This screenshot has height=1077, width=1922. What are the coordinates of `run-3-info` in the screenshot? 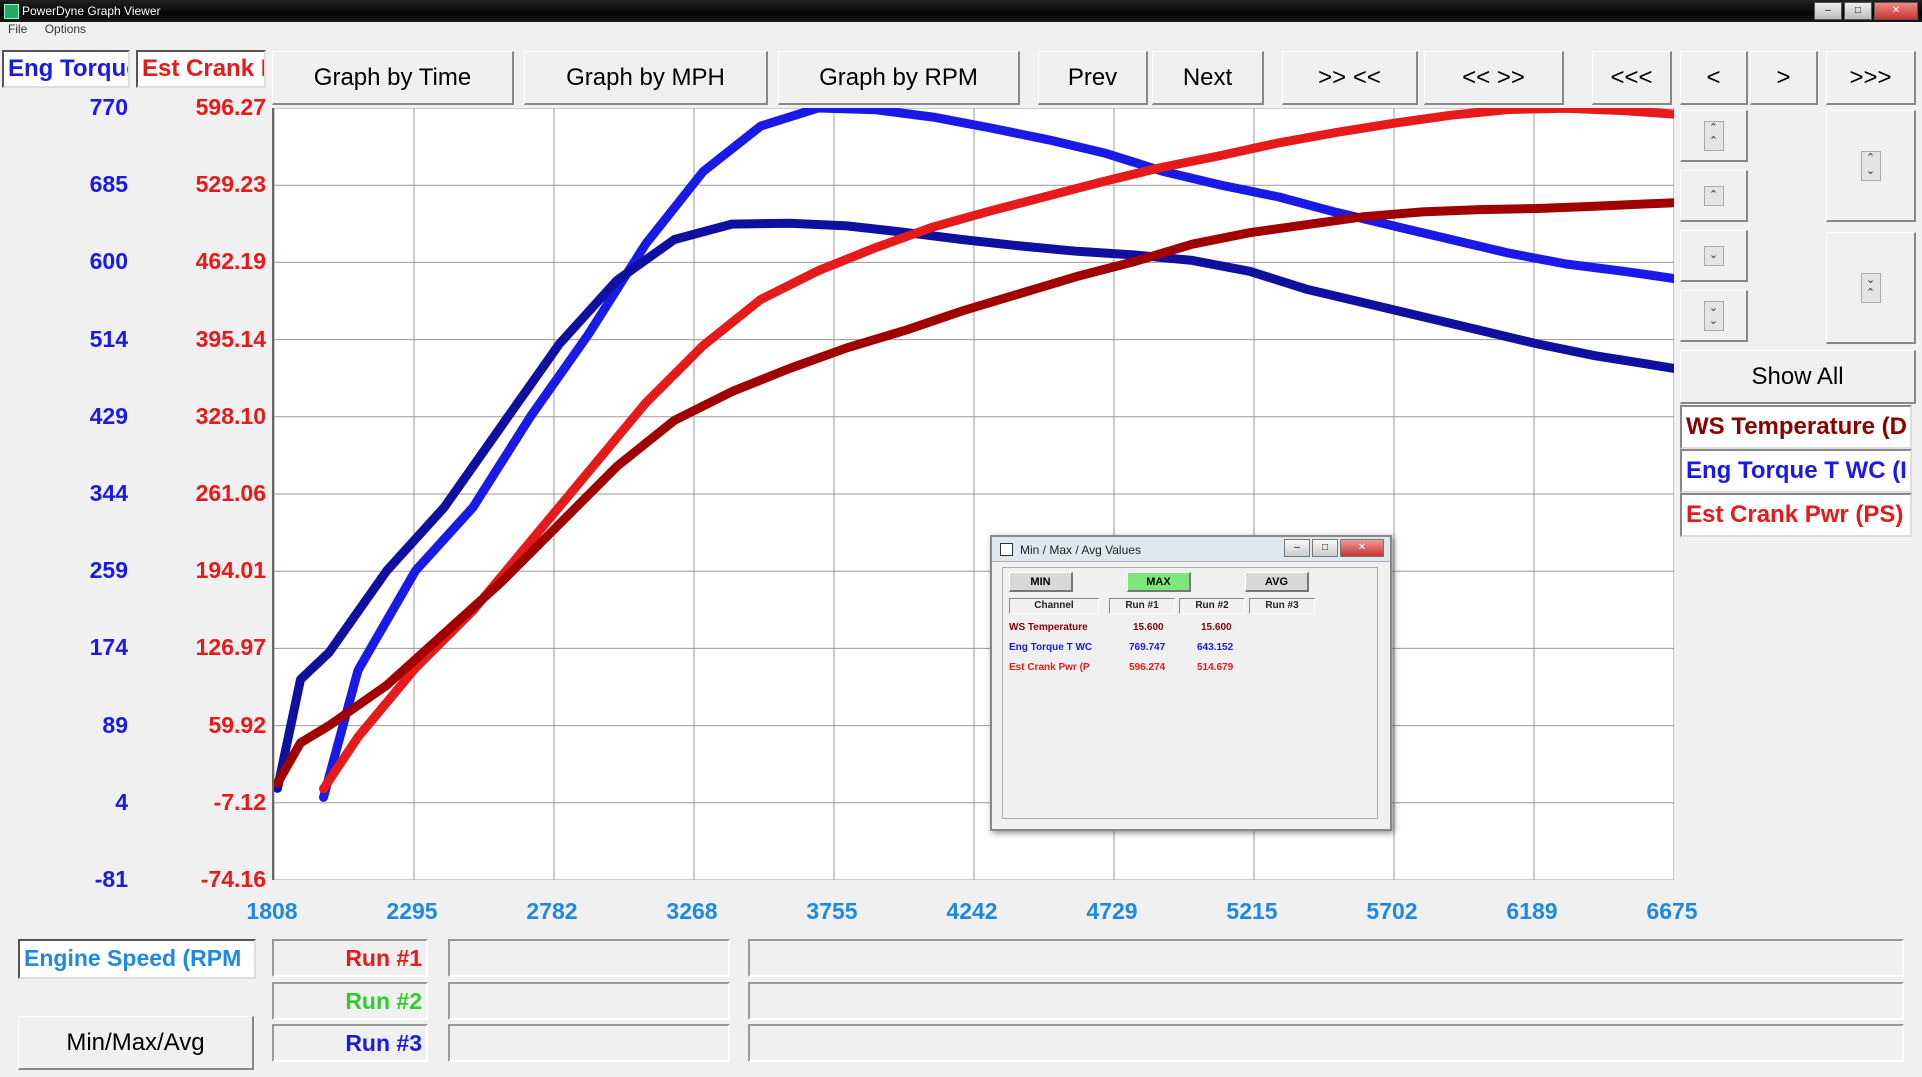 It's located at (1326, 1043).